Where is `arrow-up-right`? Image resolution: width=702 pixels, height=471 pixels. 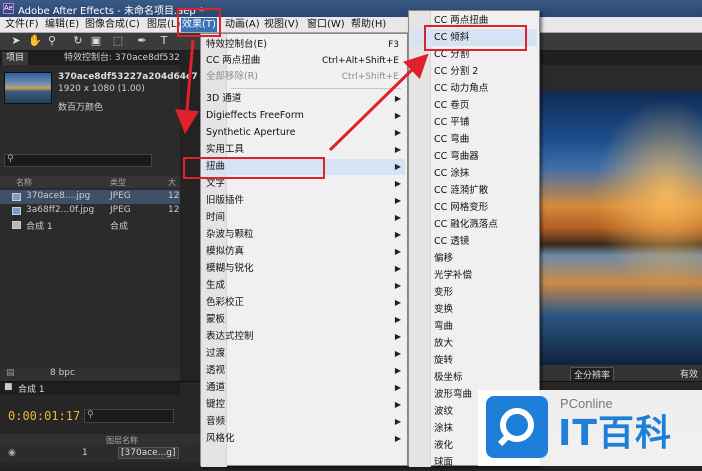 arrow-up-right is located at coordinates (378, 102).